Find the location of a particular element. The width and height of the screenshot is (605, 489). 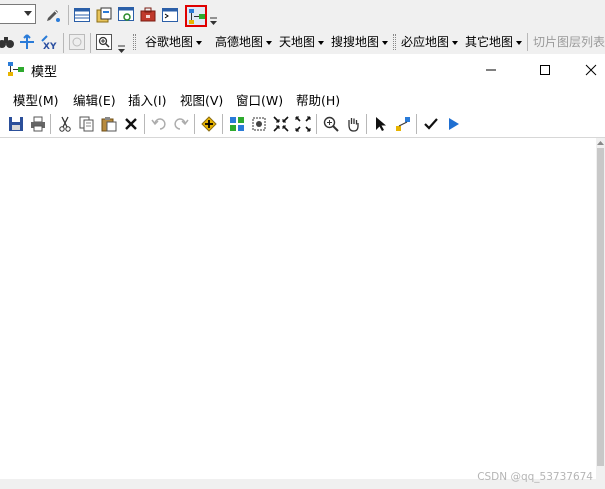

toolbox-icon is located at coordinates (148, 15).